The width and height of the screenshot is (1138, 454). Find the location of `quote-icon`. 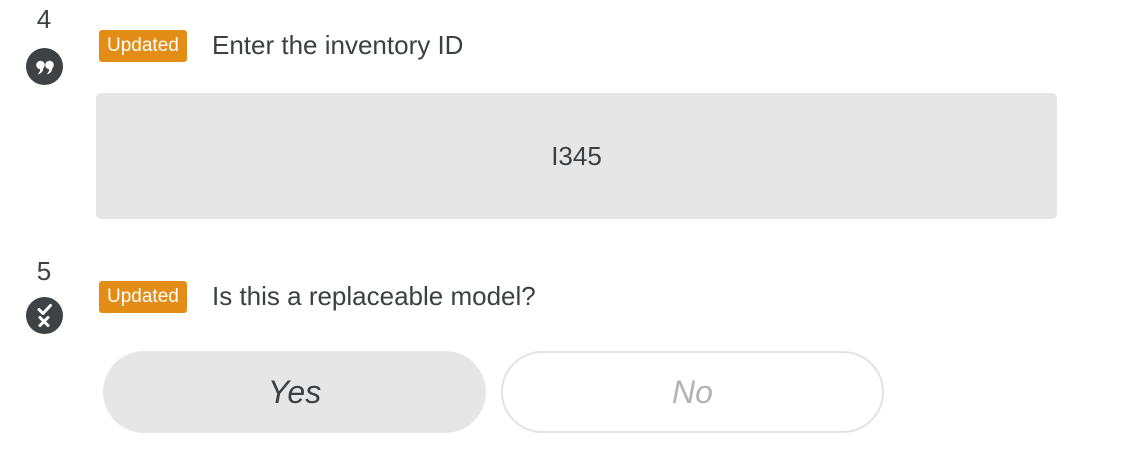

quote-icon is located at coordinates (44, 66).